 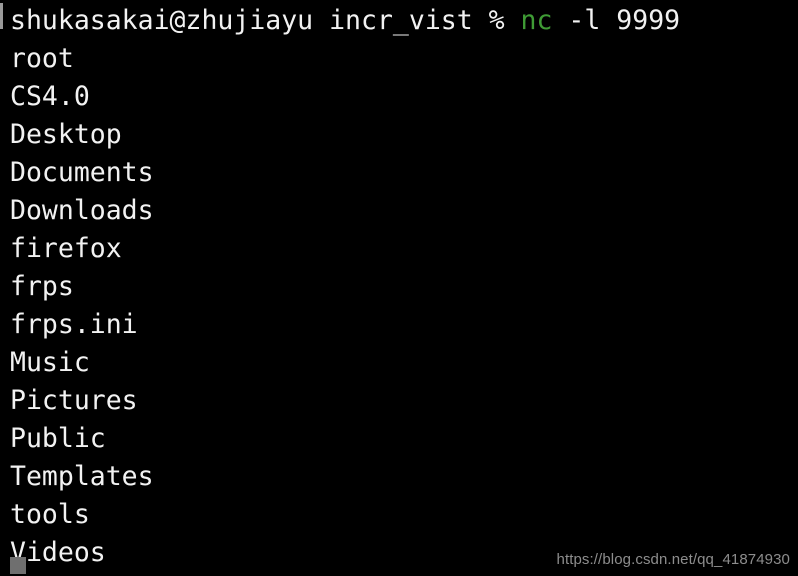 I want to click on terminal-output-line: firefox, so click(x=66, y=248).